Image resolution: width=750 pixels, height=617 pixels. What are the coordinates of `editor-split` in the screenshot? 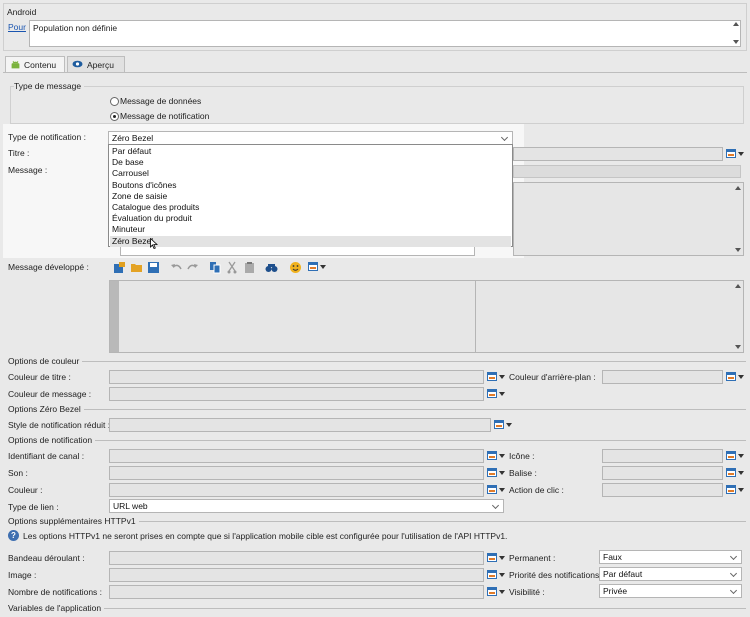 It's located at (475, 316).